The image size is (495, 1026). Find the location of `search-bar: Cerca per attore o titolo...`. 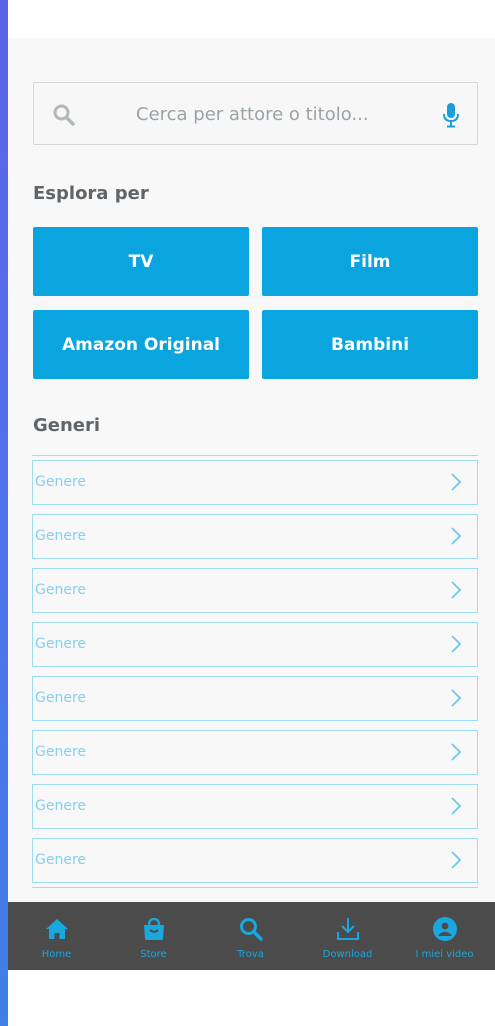

search-bar: Cerca per attore o titolo... is located at coordinates (255, 113).